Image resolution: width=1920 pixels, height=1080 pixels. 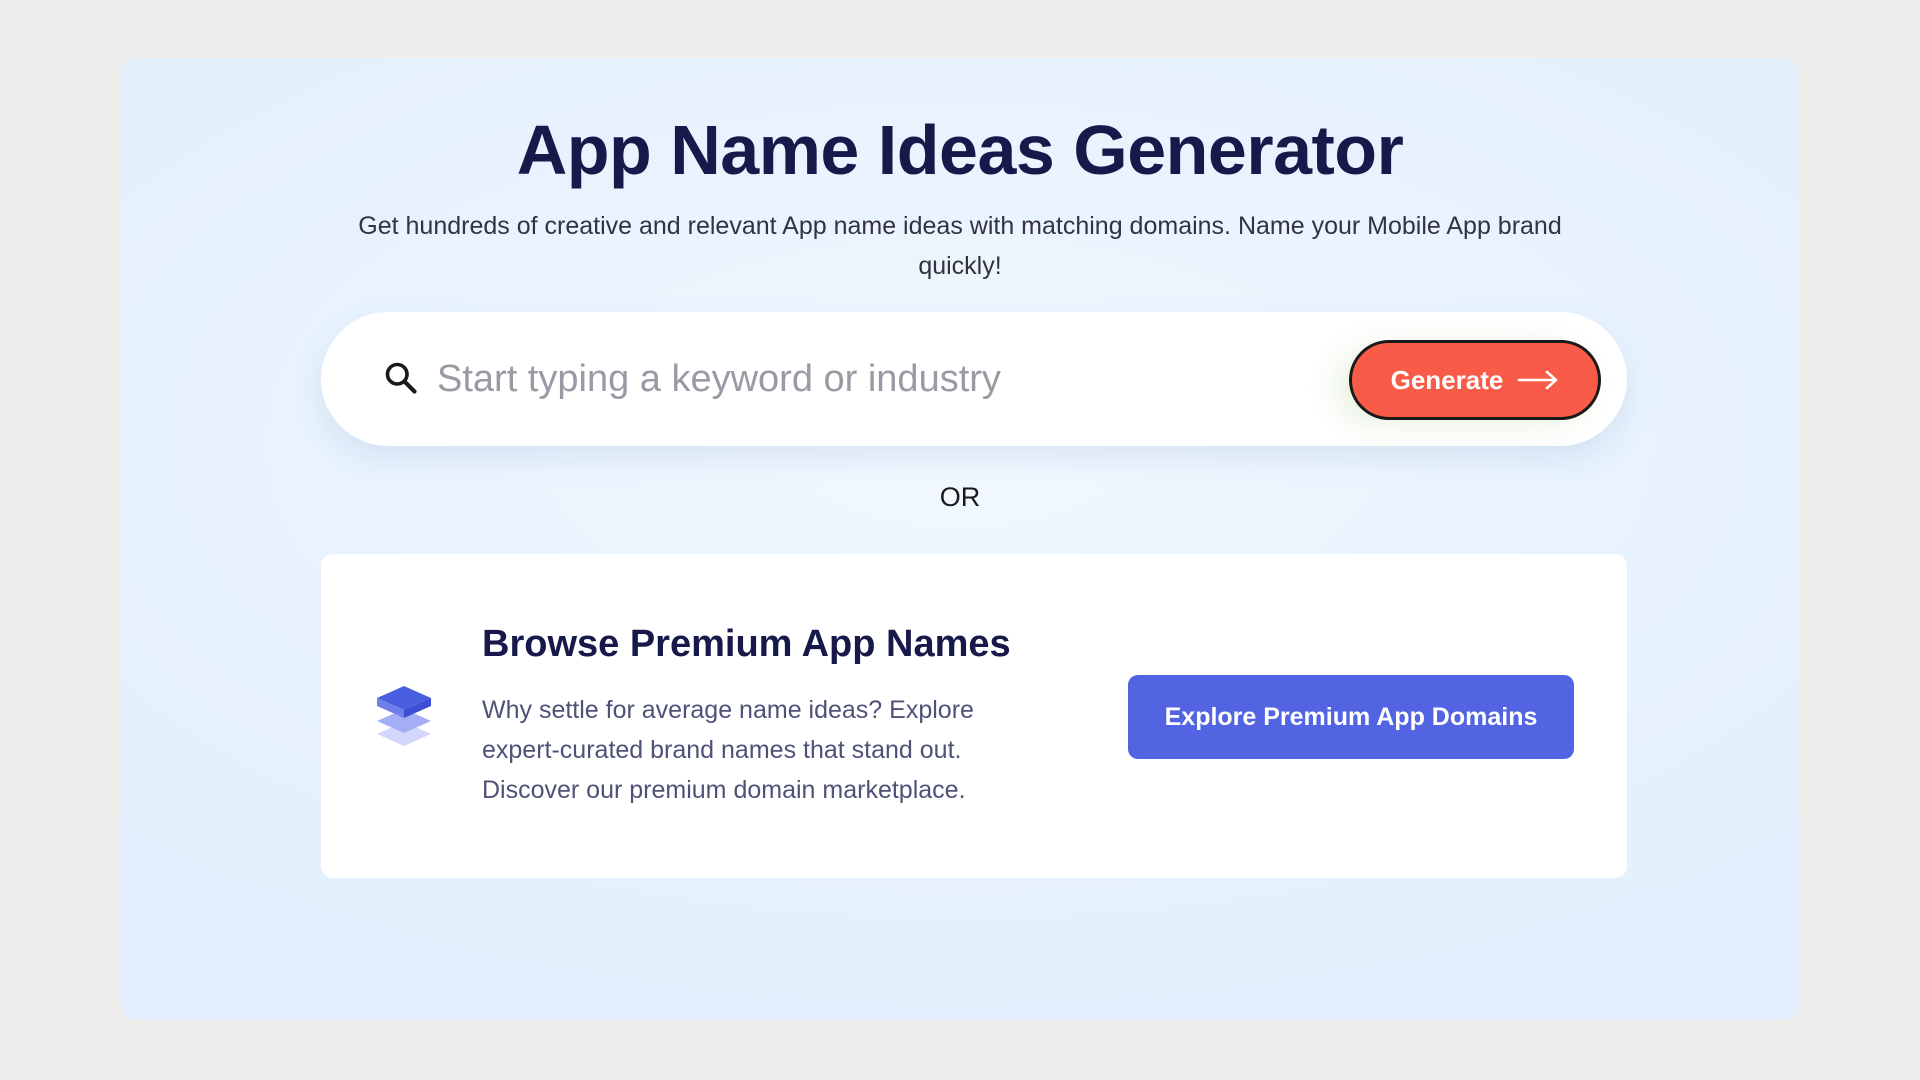 I want to click on search-icon, so click(x=401, y=378).